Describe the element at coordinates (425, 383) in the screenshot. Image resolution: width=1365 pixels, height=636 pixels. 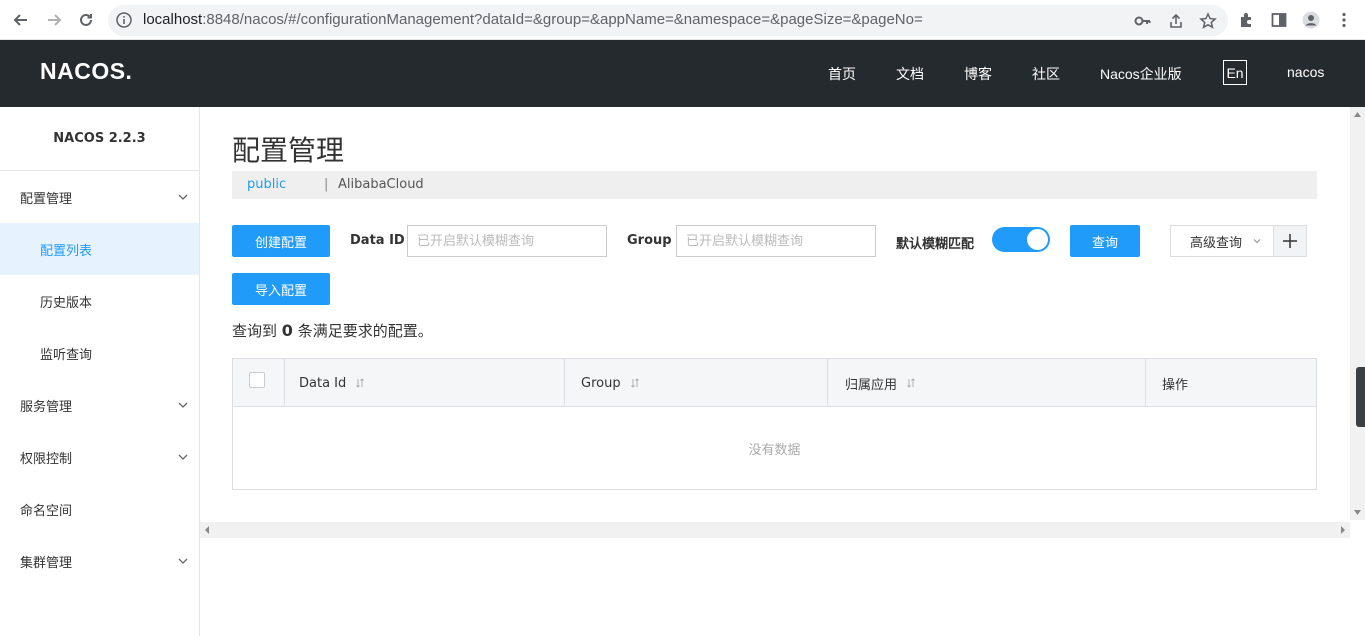
I see `column-header-dataid: Data Id` at that location.